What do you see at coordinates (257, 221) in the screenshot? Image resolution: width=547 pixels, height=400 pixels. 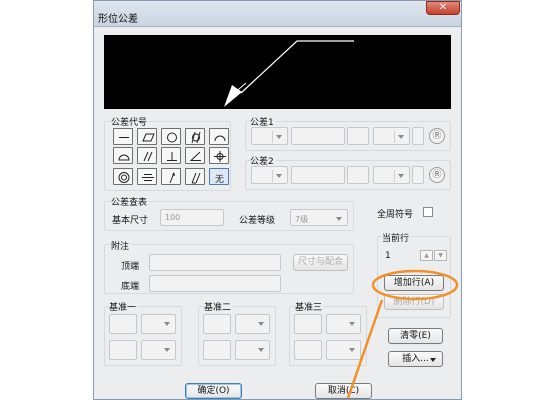 I see `grade-label: 公差等级` at bounding box center [257, 221].